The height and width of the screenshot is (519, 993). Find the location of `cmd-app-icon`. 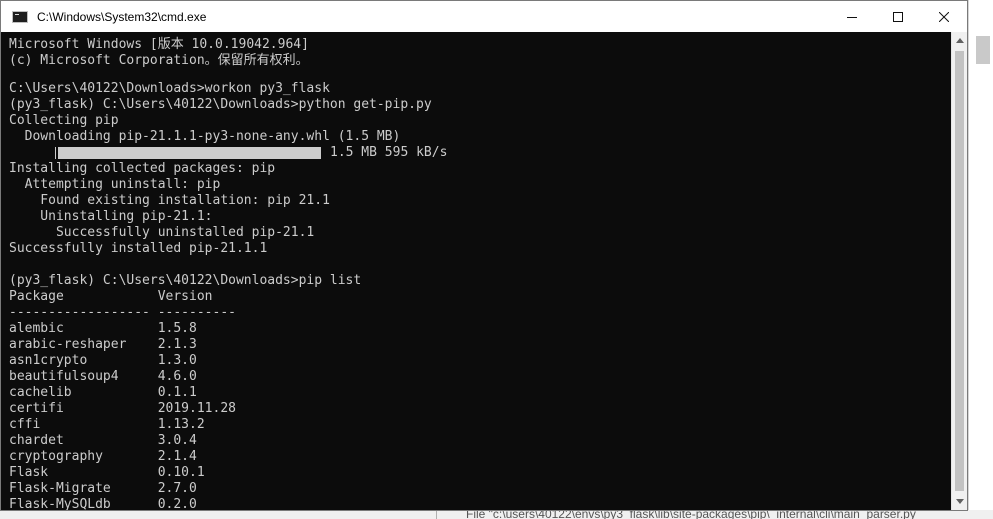

cmd-app-icon is located at coordinates (20, 16).